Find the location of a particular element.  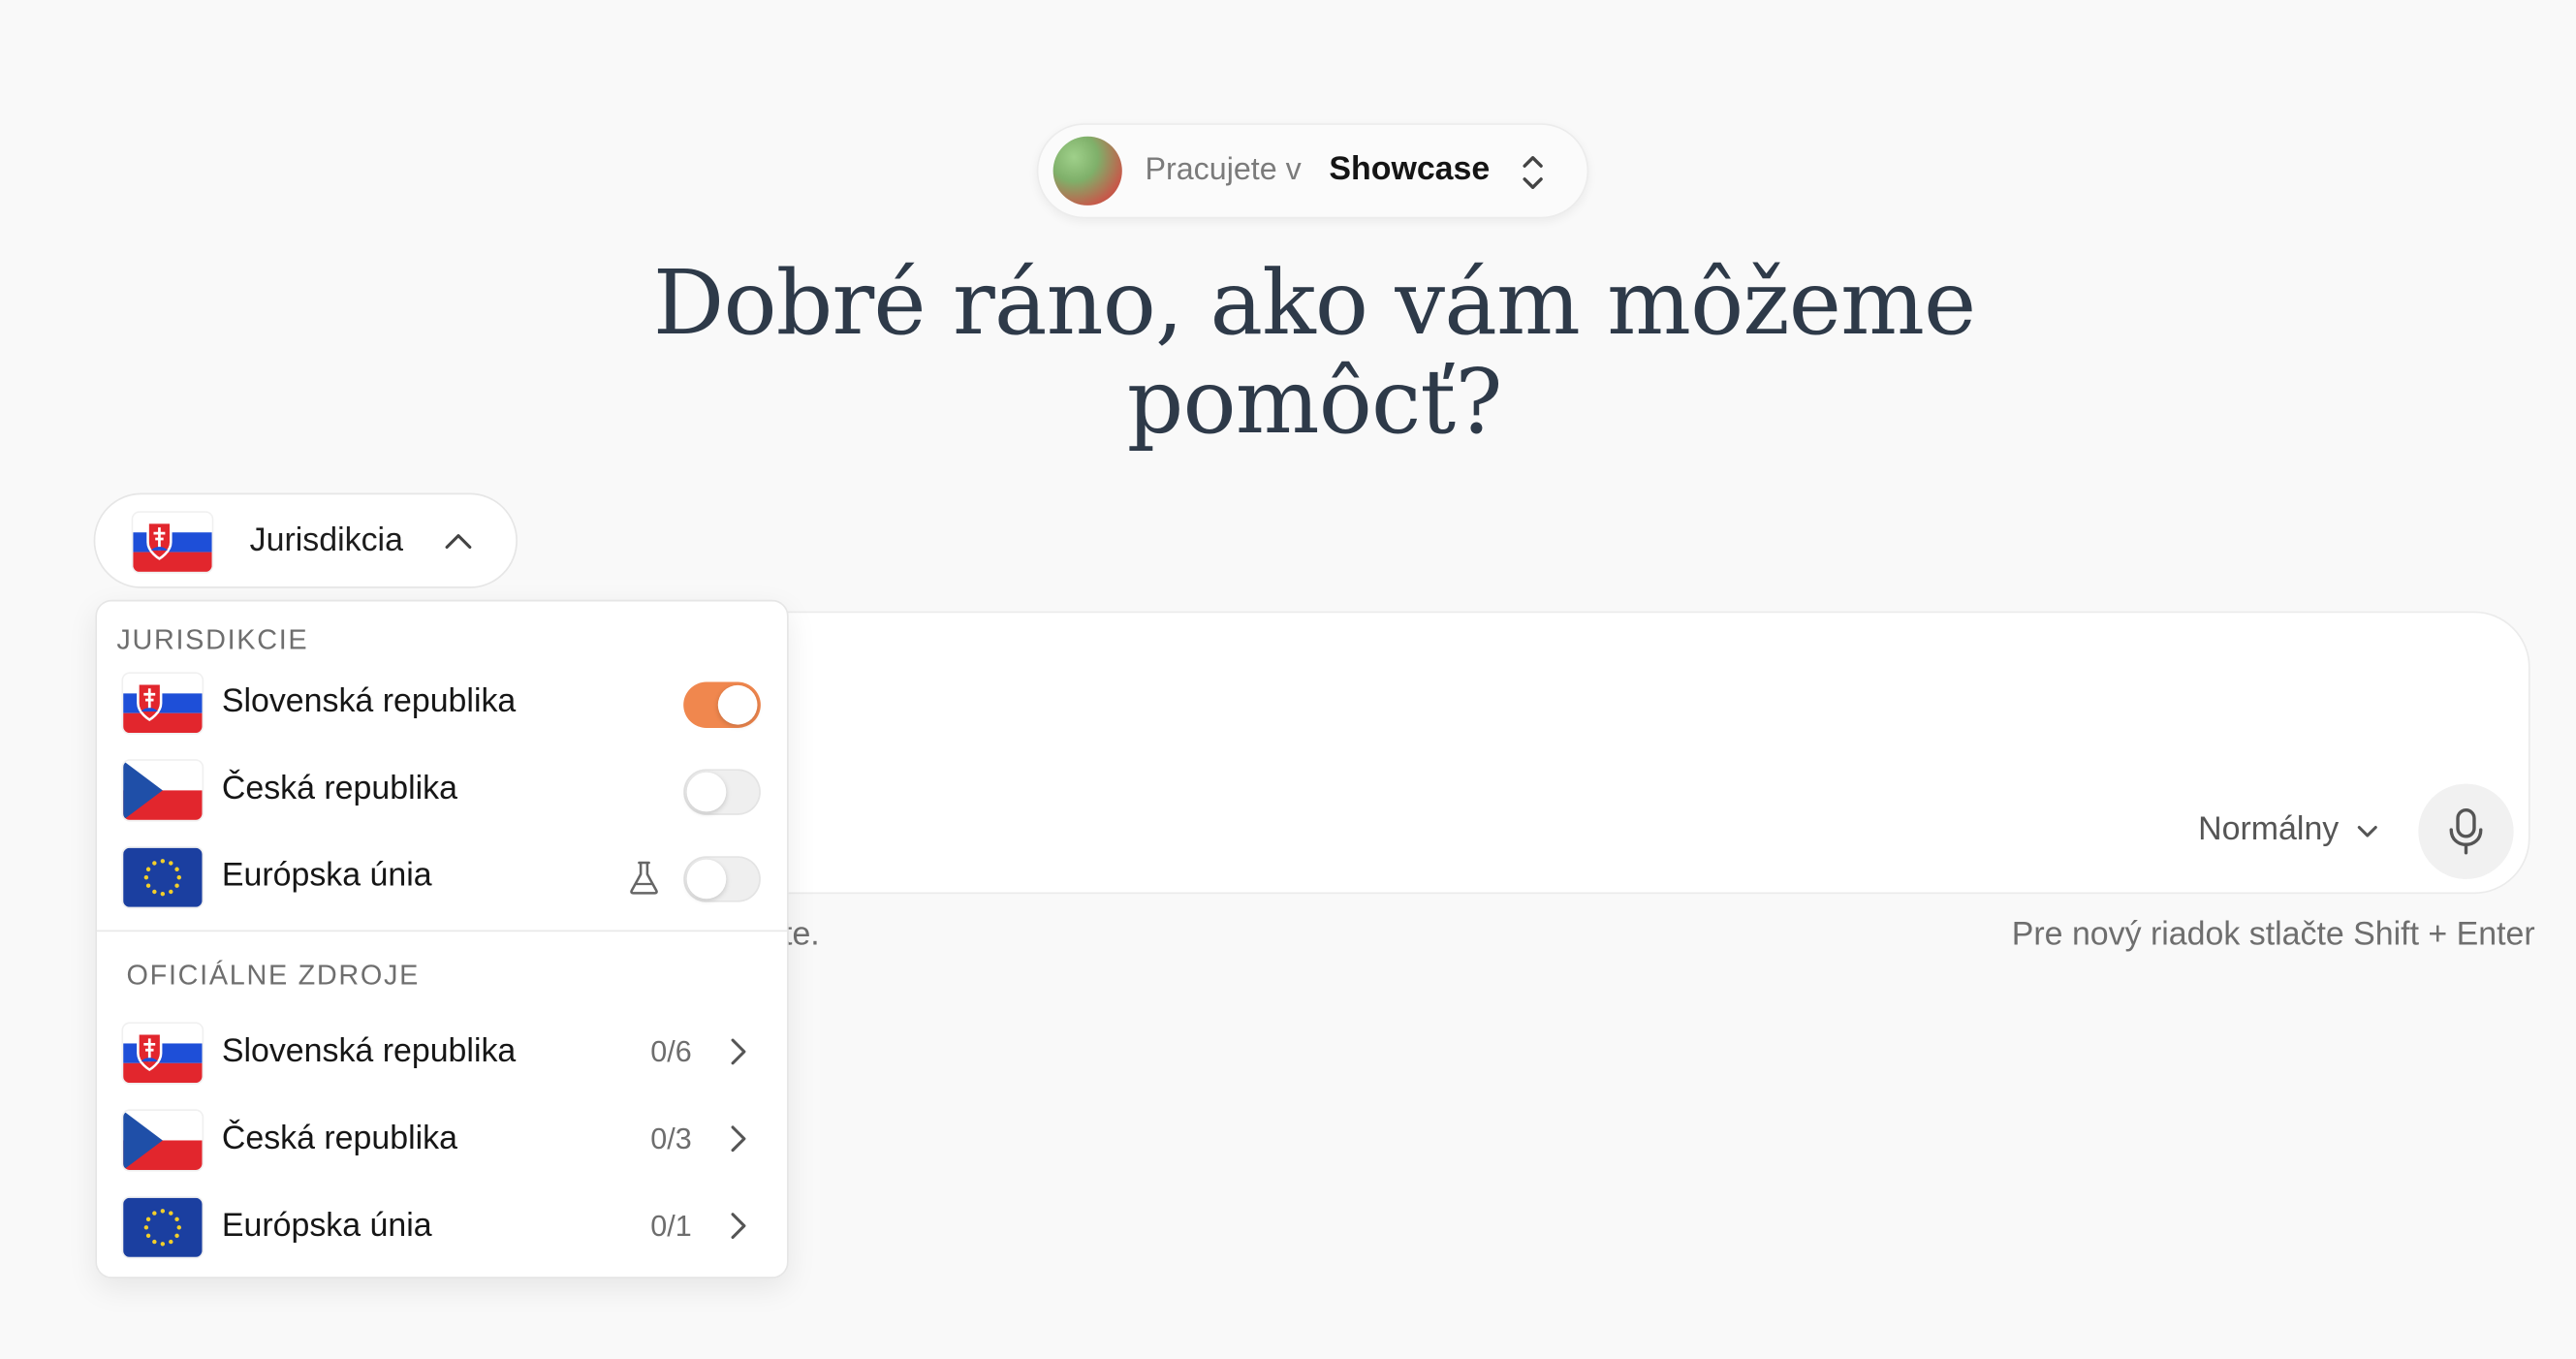

greeting-heading: Dobré ráno, ako vám môžeme pomôcť? is located at coordinates (1314, 352).